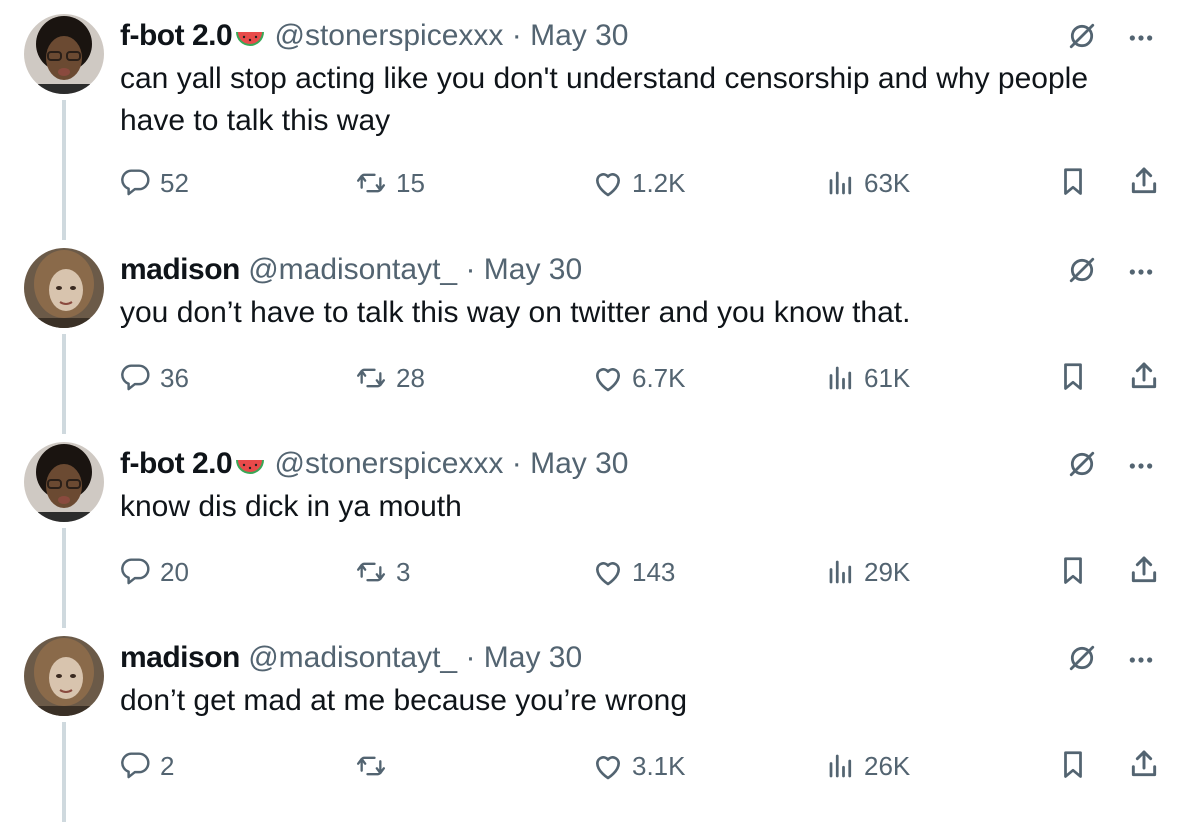 This screenshot has width=1180, height=822. Describe the element at coordinates (154, 378) in the screenshot. I see `reply-button: 36` at that location.